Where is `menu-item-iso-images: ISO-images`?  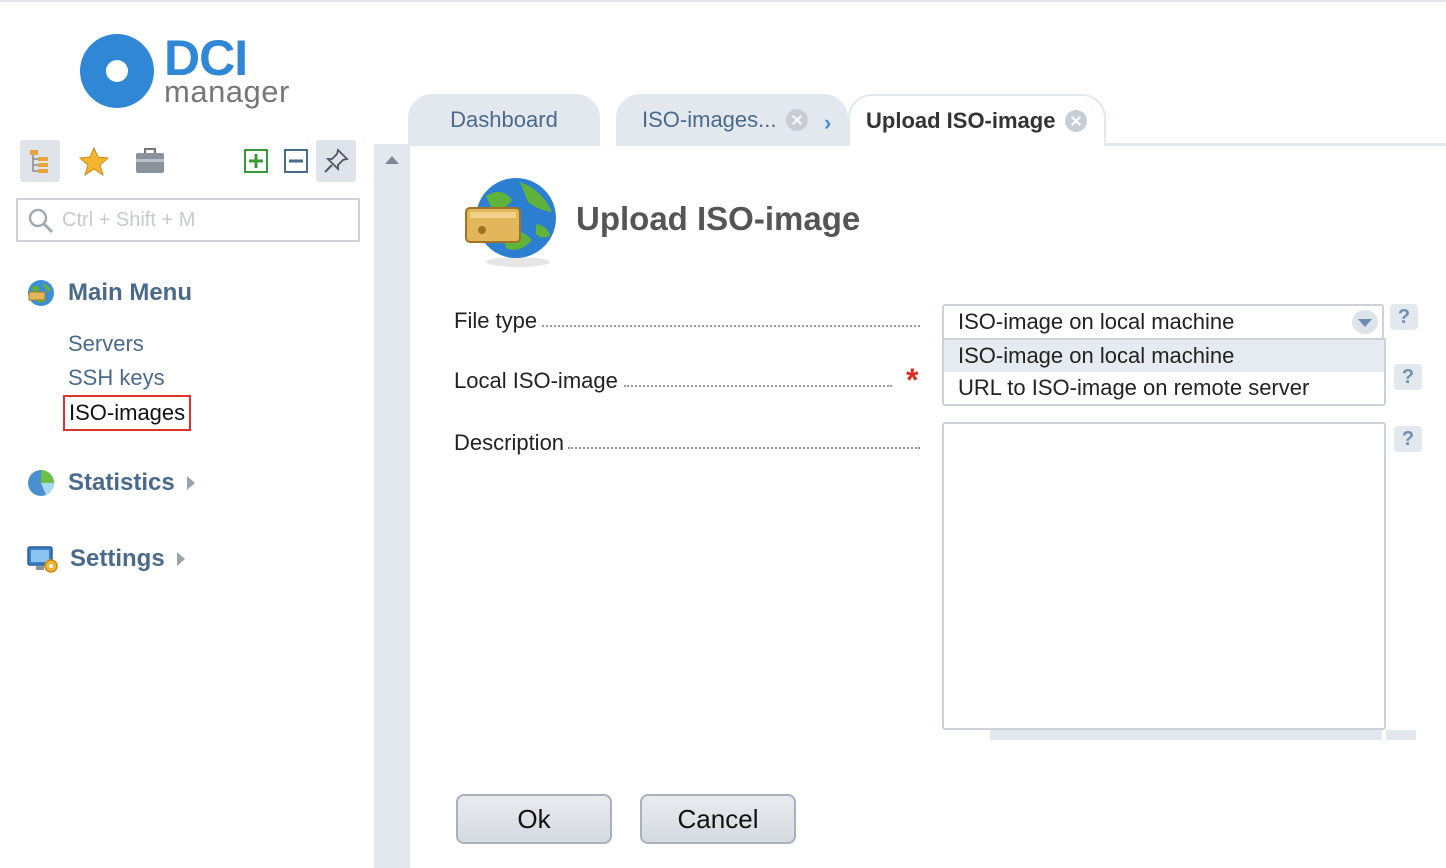 menu-item-iso-images: ISO-images is located at coordinates (127, 413).